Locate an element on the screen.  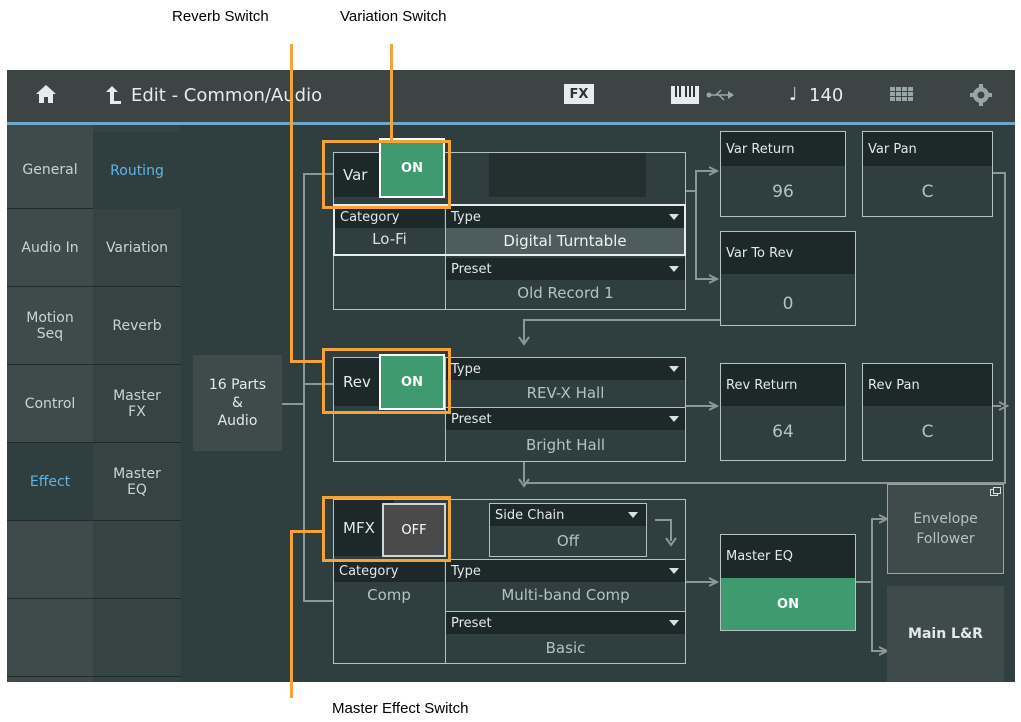
subtab-master-eq: Master EQ is located at coordinates (137, 482).